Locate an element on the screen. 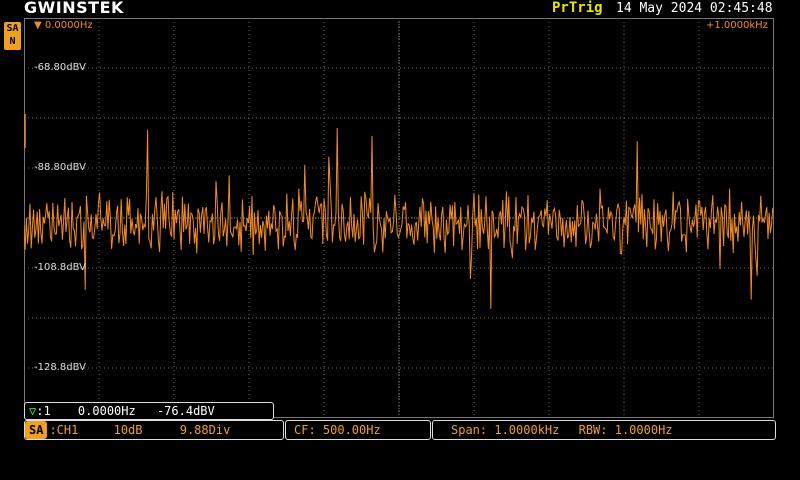  marker-index: :1 is located at coordinates (43, 411).